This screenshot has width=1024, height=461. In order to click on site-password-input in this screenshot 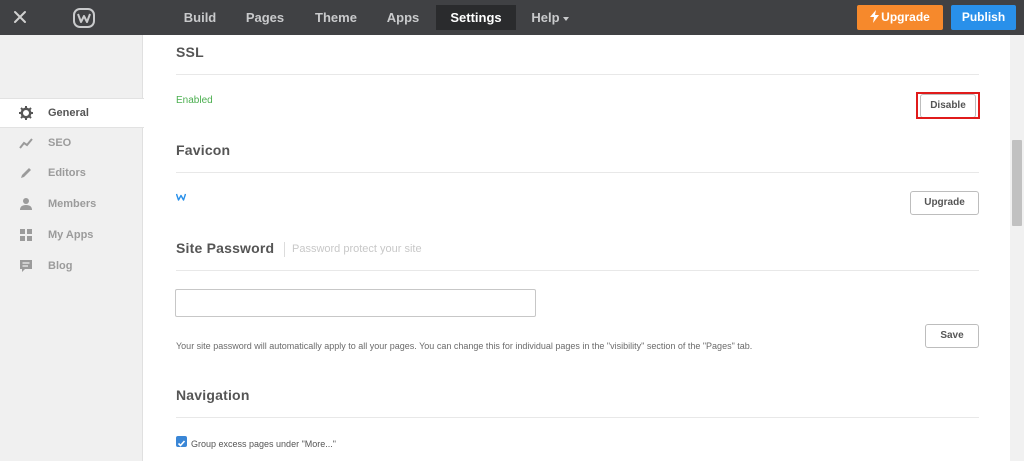, I will do `click(355, 303)`.